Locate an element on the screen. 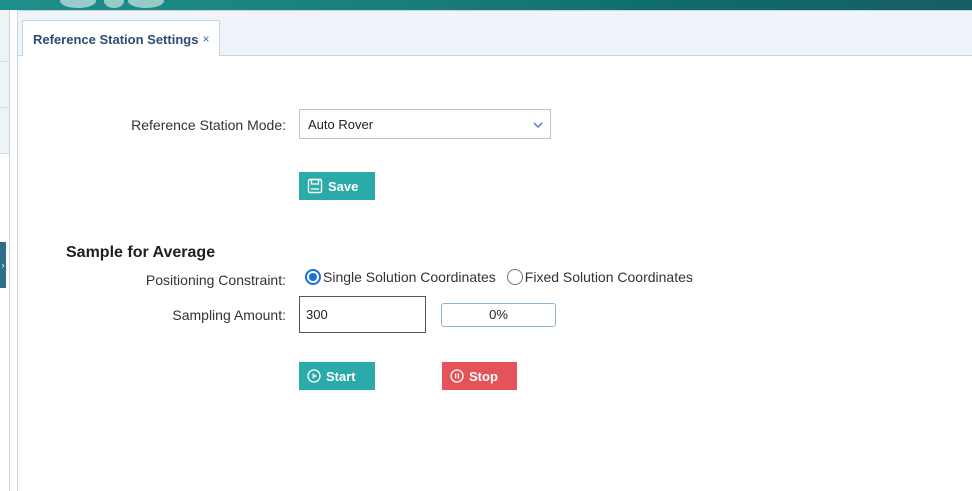 The height and width of the screenshot is (491, 972). radio-fixed-label: Fixed Solution Coordinates is located at coordinates (608, 277).